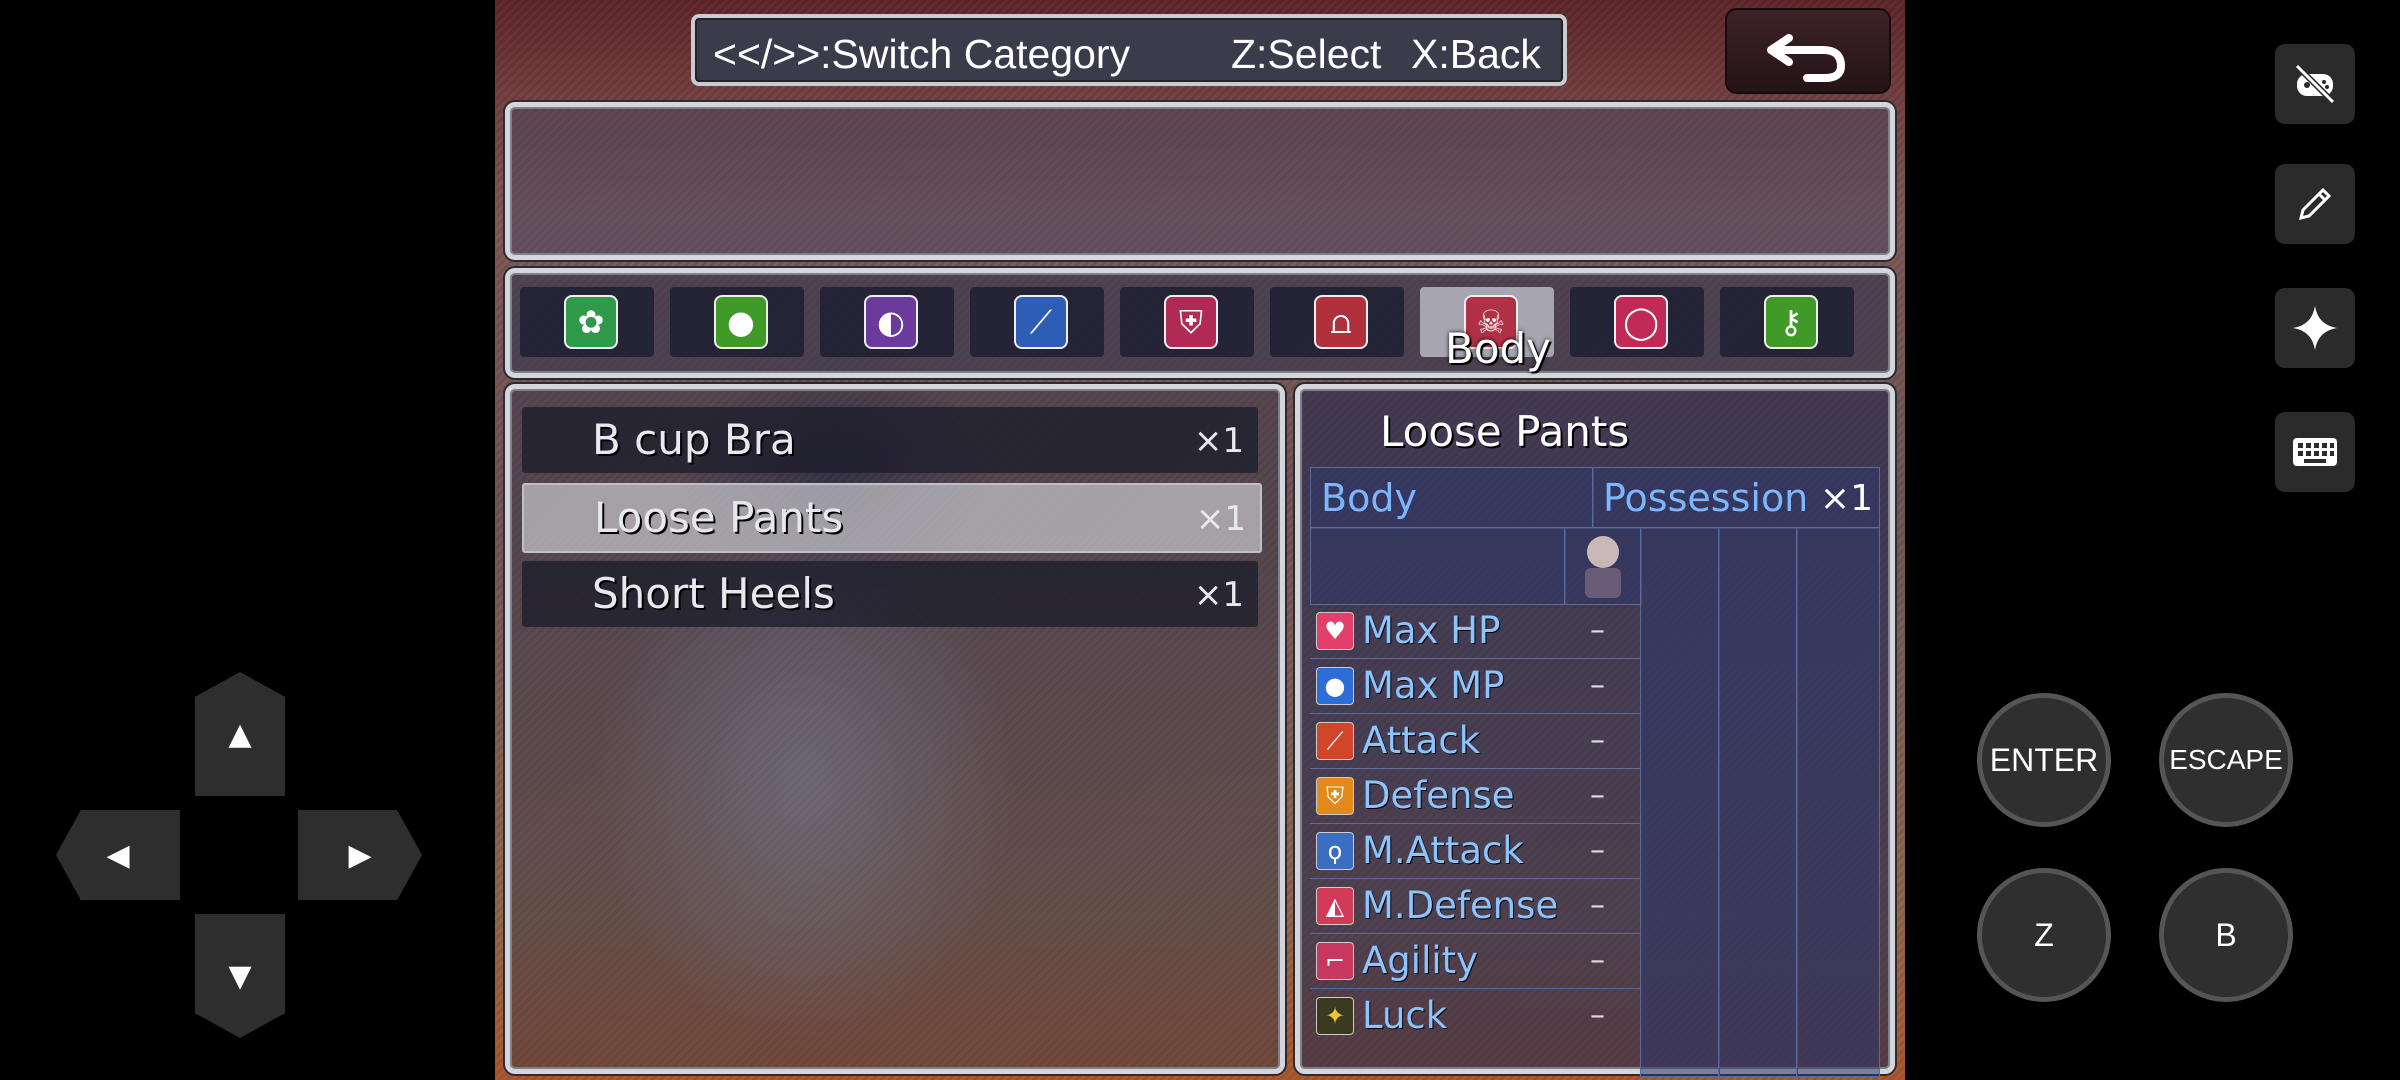 This screenshot has height=1080, width=2400. Describe the element at coordinates (1335, 906) in the screenshot. I see `magic-defense-icon: ◭` at that location.